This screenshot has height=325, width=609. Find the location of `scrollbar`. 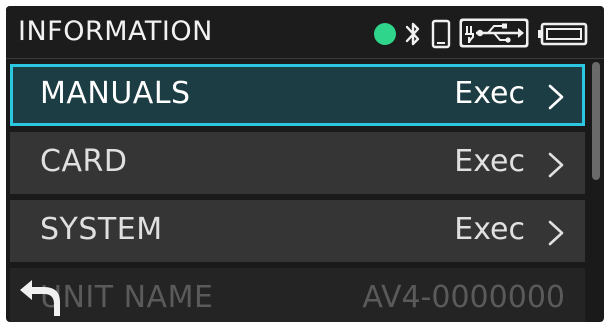

scrollbar is located at coordinates (596, 192).